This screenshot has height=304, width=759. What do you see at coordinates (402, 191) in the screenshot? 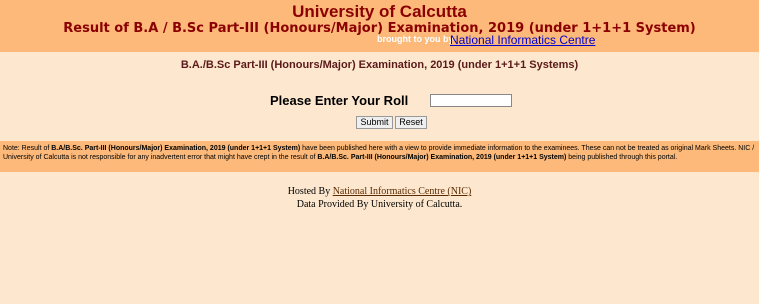
I see `nic-footer-link: National Informatics Centre (NIC)` at bounding box center [402, 191].